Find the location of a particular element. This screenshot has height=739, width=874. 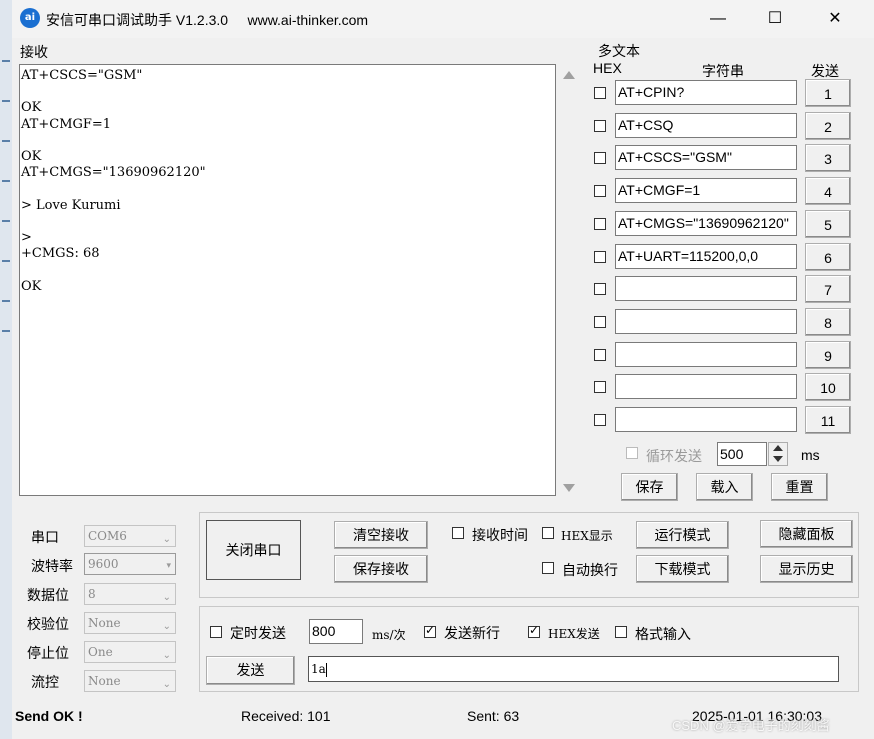

show-history-button: 显示历史 is located at coordinates (806, 569).